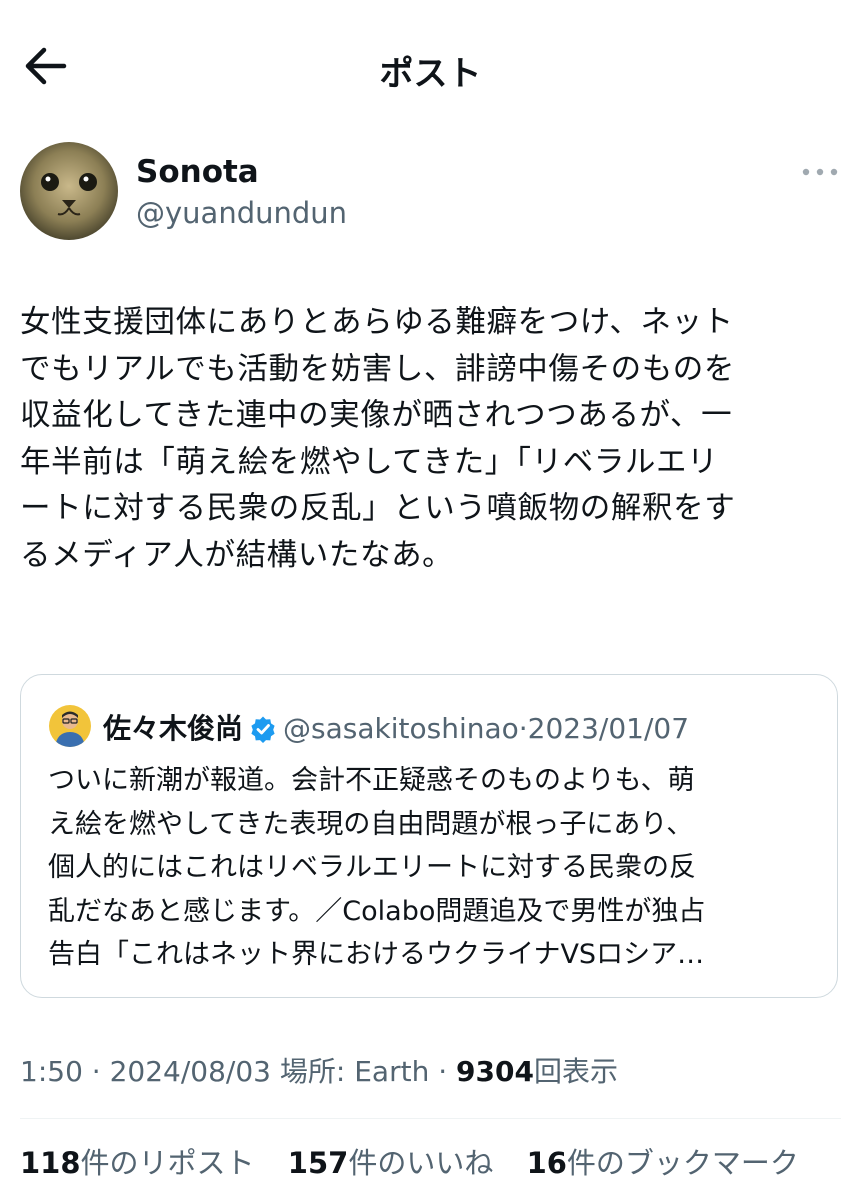 This screenshot has height=1200, width=861. What do you see at coordinates (241, 213) in the screenshot?
I see `author-handle: @yuandundun` at bounding box center [241, 213].